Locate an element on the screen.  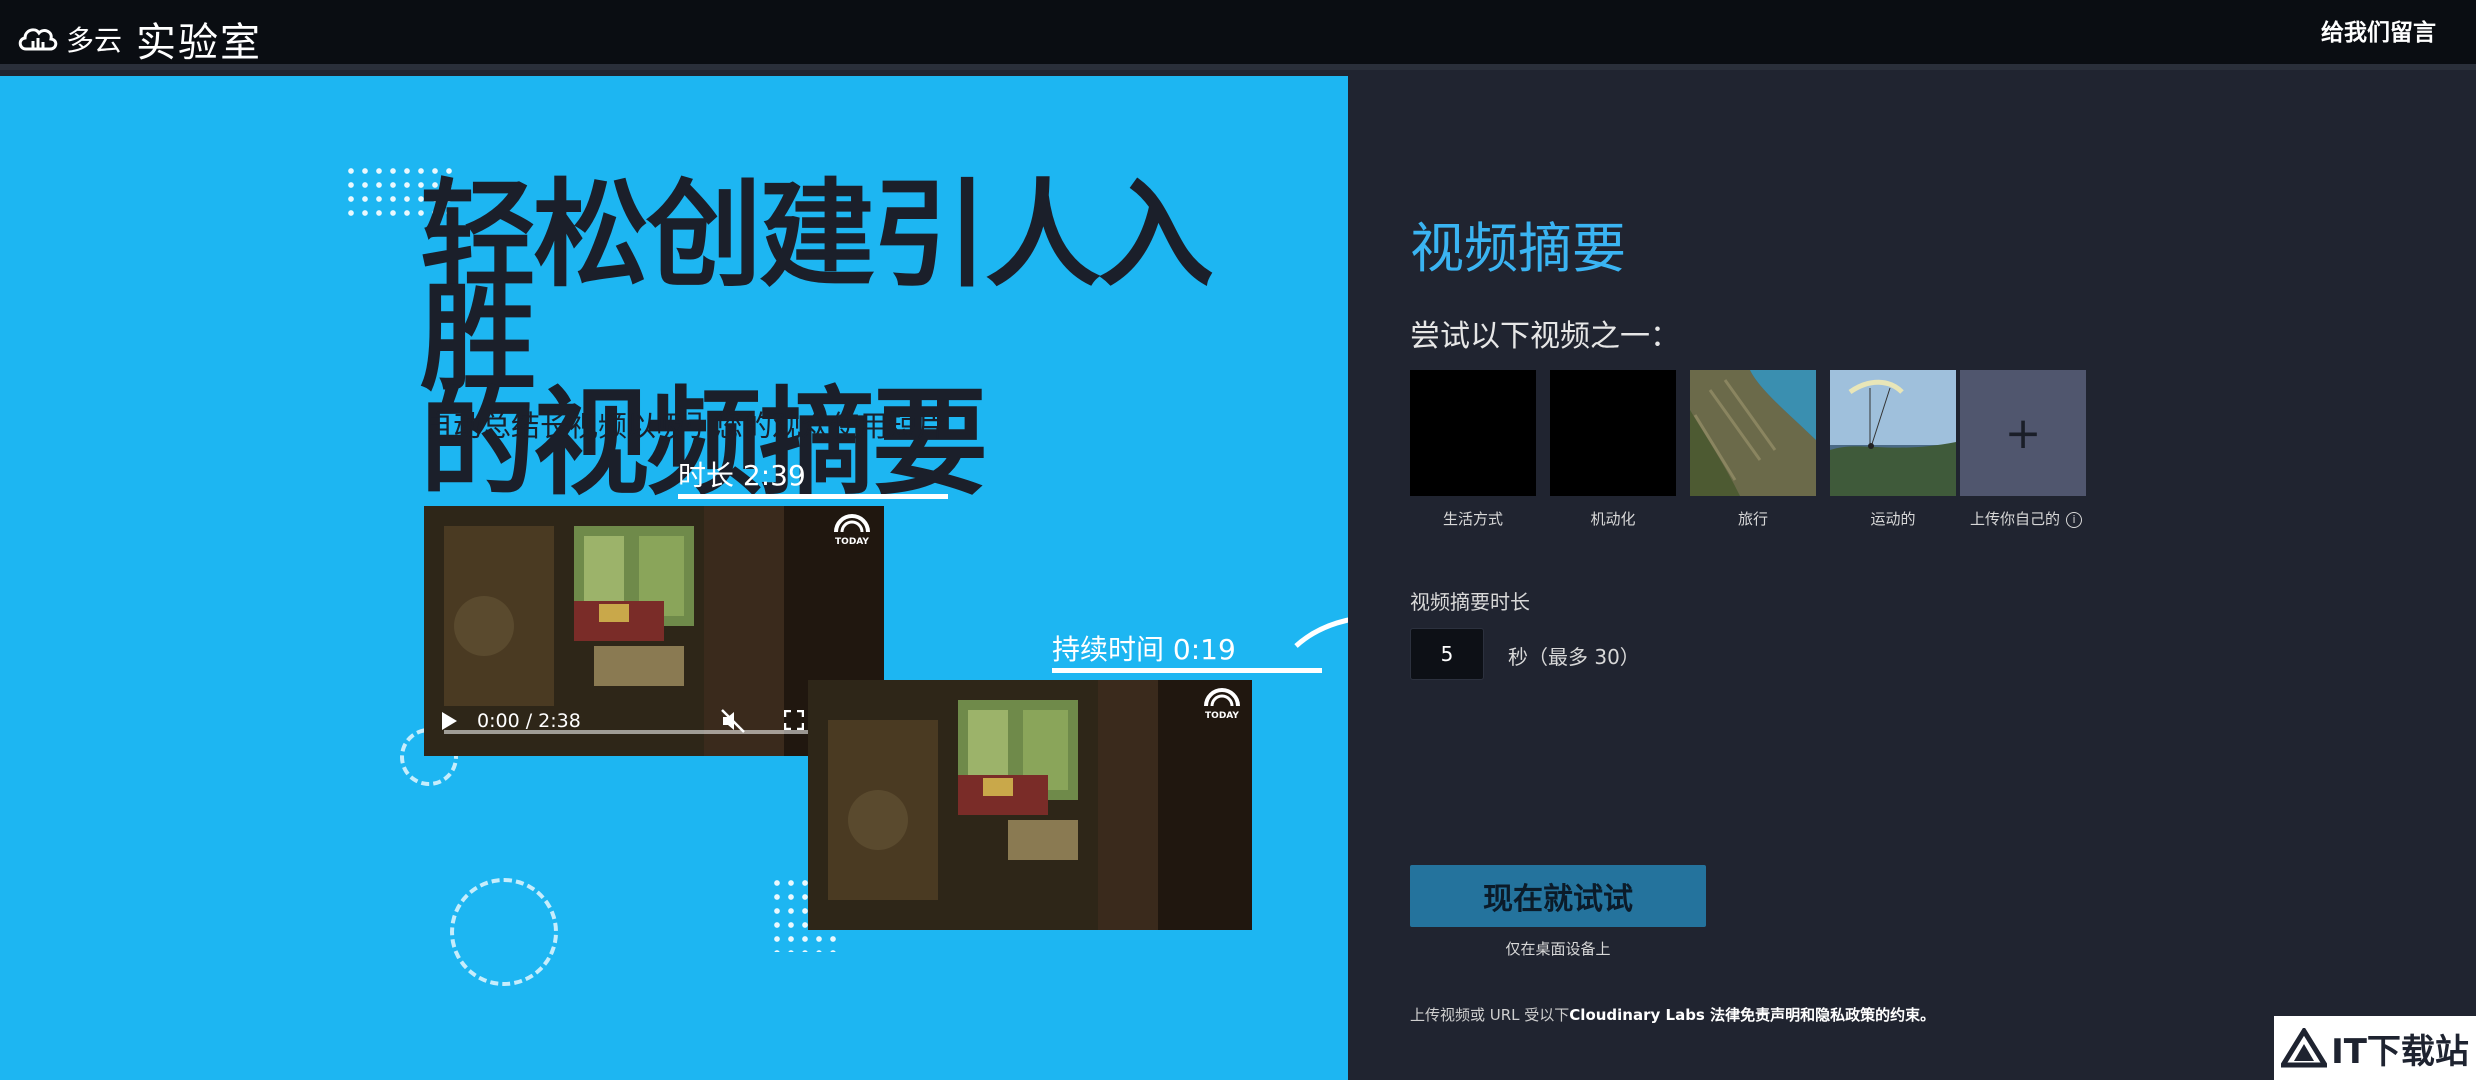
sample-label: 机动化 is located at coordinates (1613, 519).